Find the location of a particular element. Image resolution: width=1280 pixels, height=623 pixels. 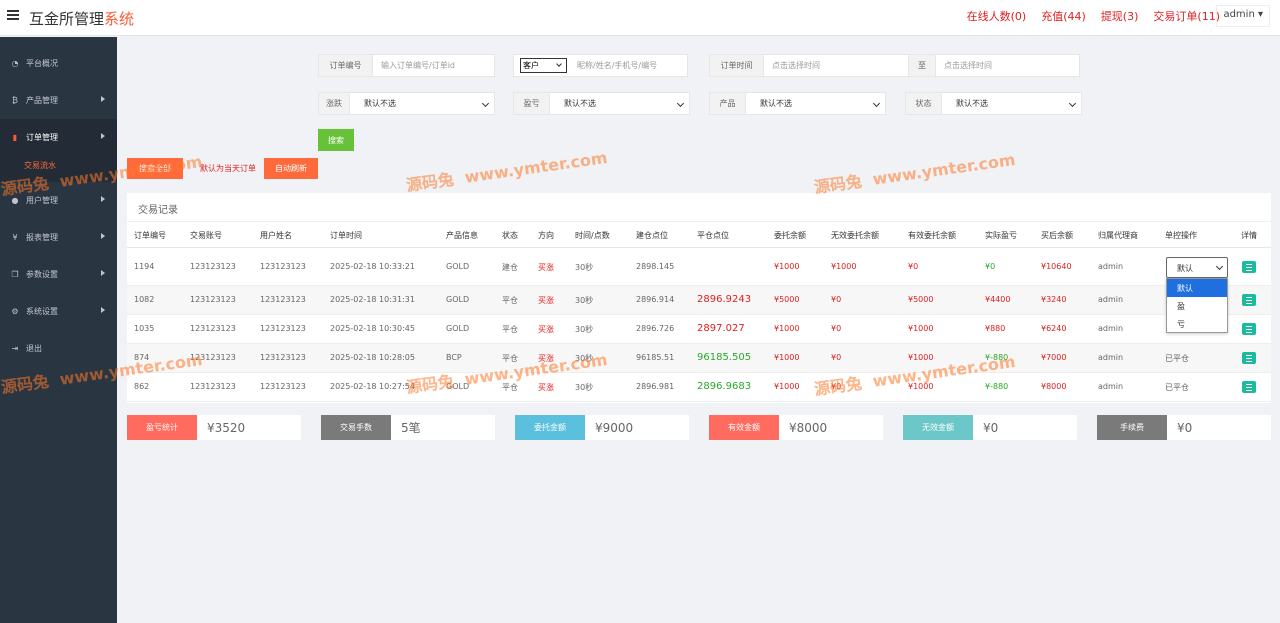

updown-select: 默认不选 is located at coordinates (422, 103).